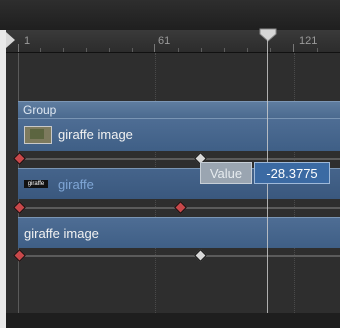 This screenshot has width=340, height=328. I want to click on toolbar, so click(170, 15).